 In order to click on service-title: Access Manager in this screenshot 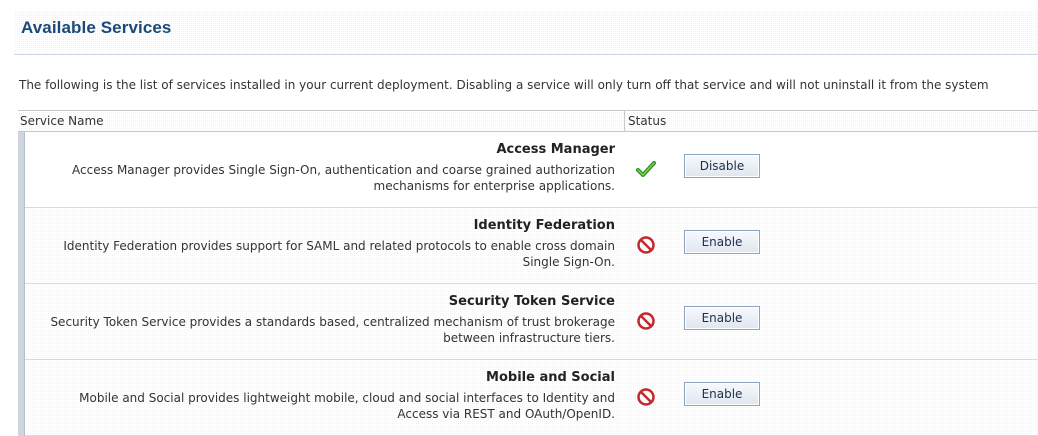, I will do `click(555, 149)`.